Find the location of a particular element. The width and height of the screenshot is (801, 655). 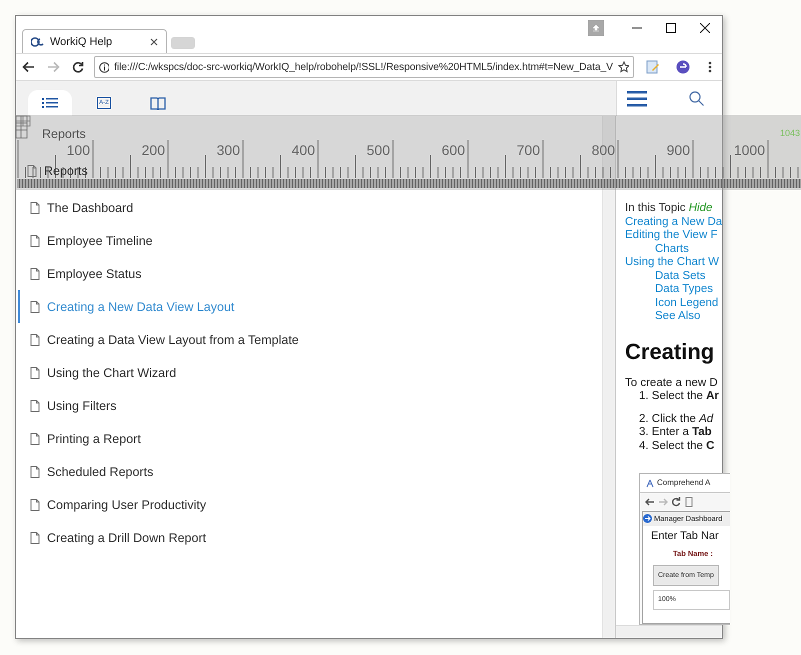

ruler-controls-icon is located at coordinates (23, 121).